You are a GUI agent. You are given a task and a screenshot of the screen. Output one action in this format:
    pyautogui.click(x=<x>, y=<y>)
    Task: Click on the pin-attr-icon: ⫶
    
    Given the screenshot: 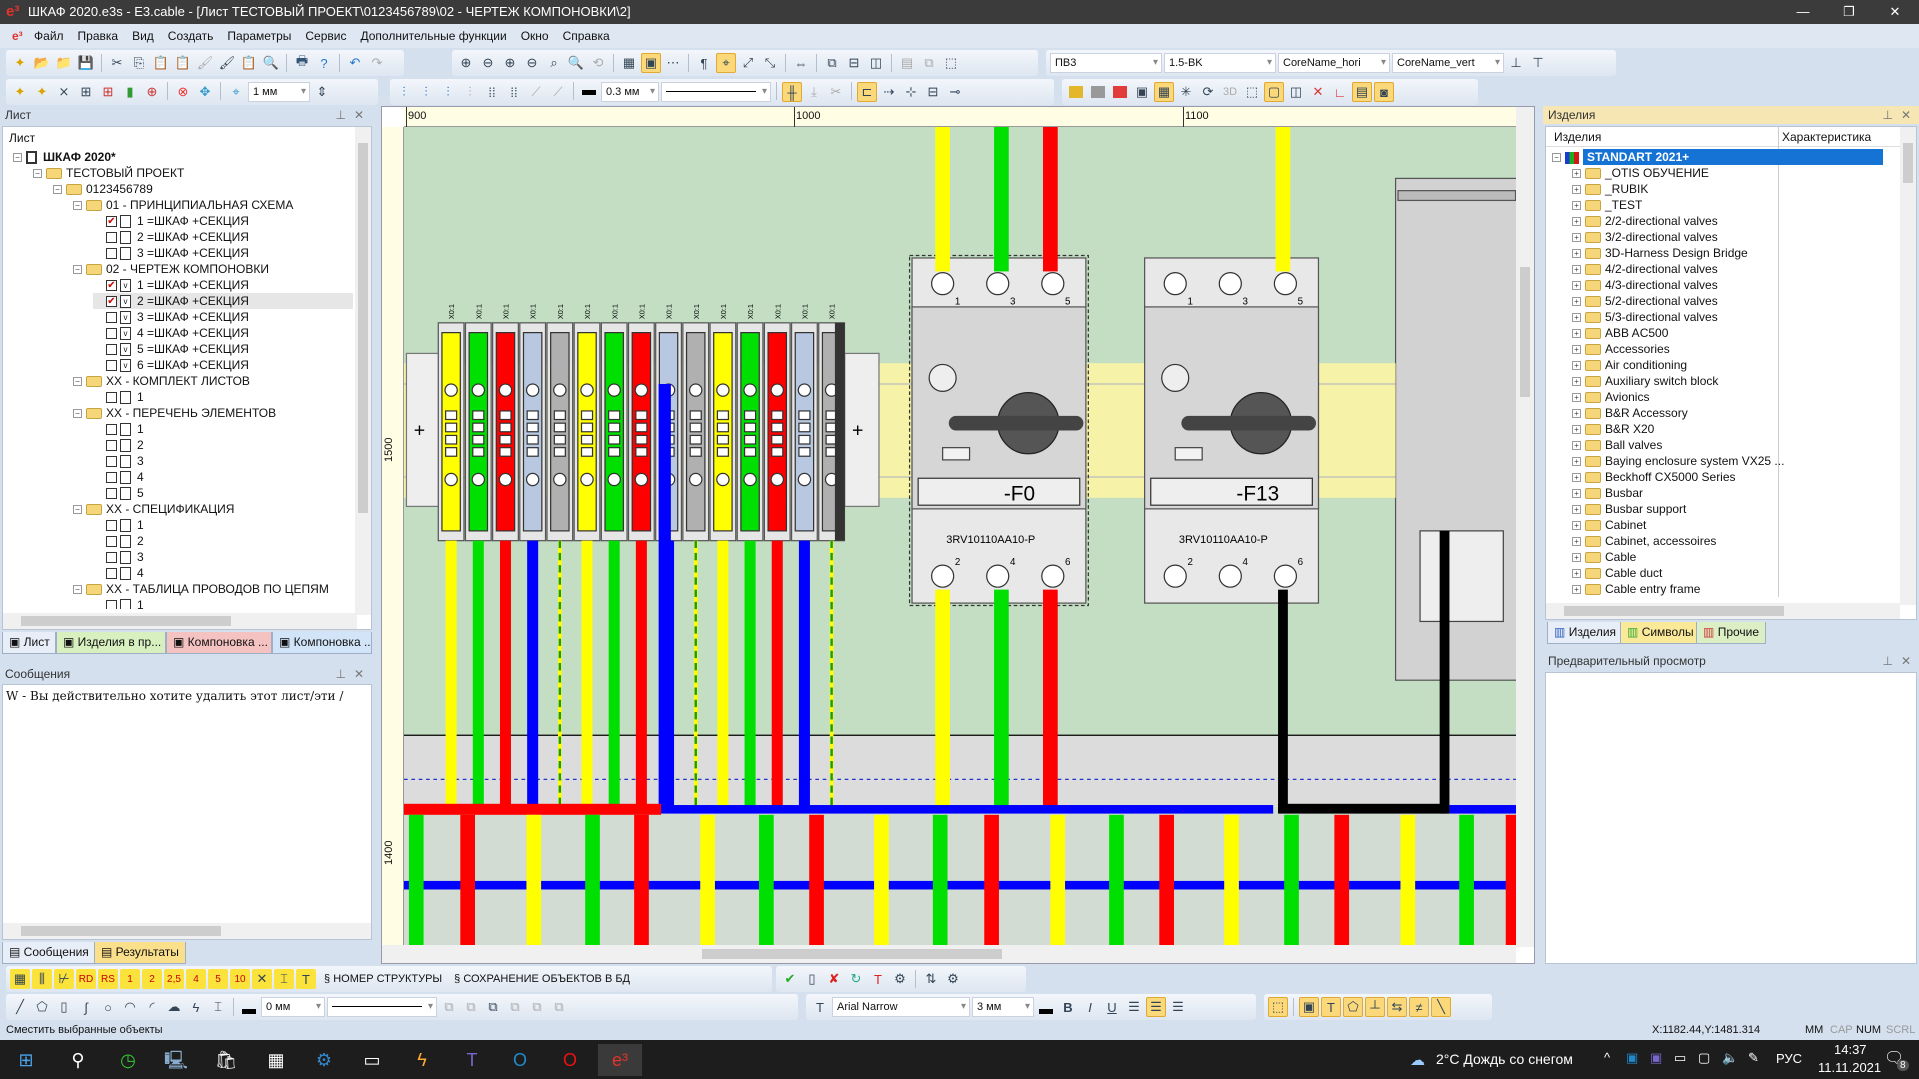 What is the action you would take?
    pyautogui.click(x=448, y=92)
    